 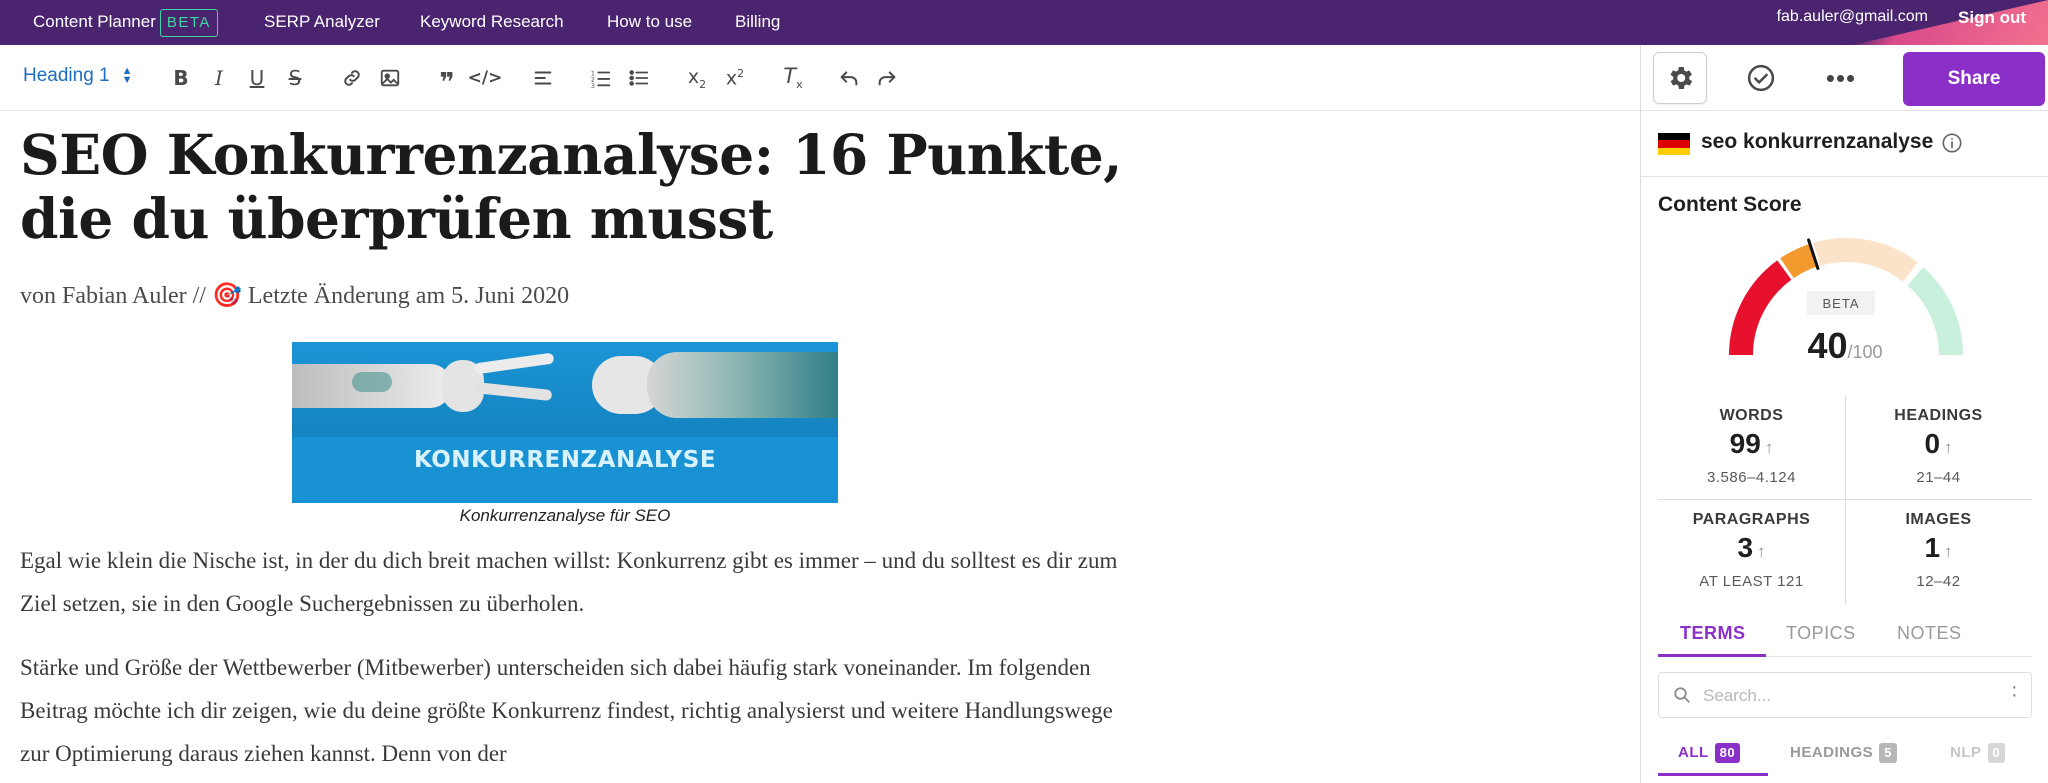 I want to click on check-button, so click(x=1761, y=78).